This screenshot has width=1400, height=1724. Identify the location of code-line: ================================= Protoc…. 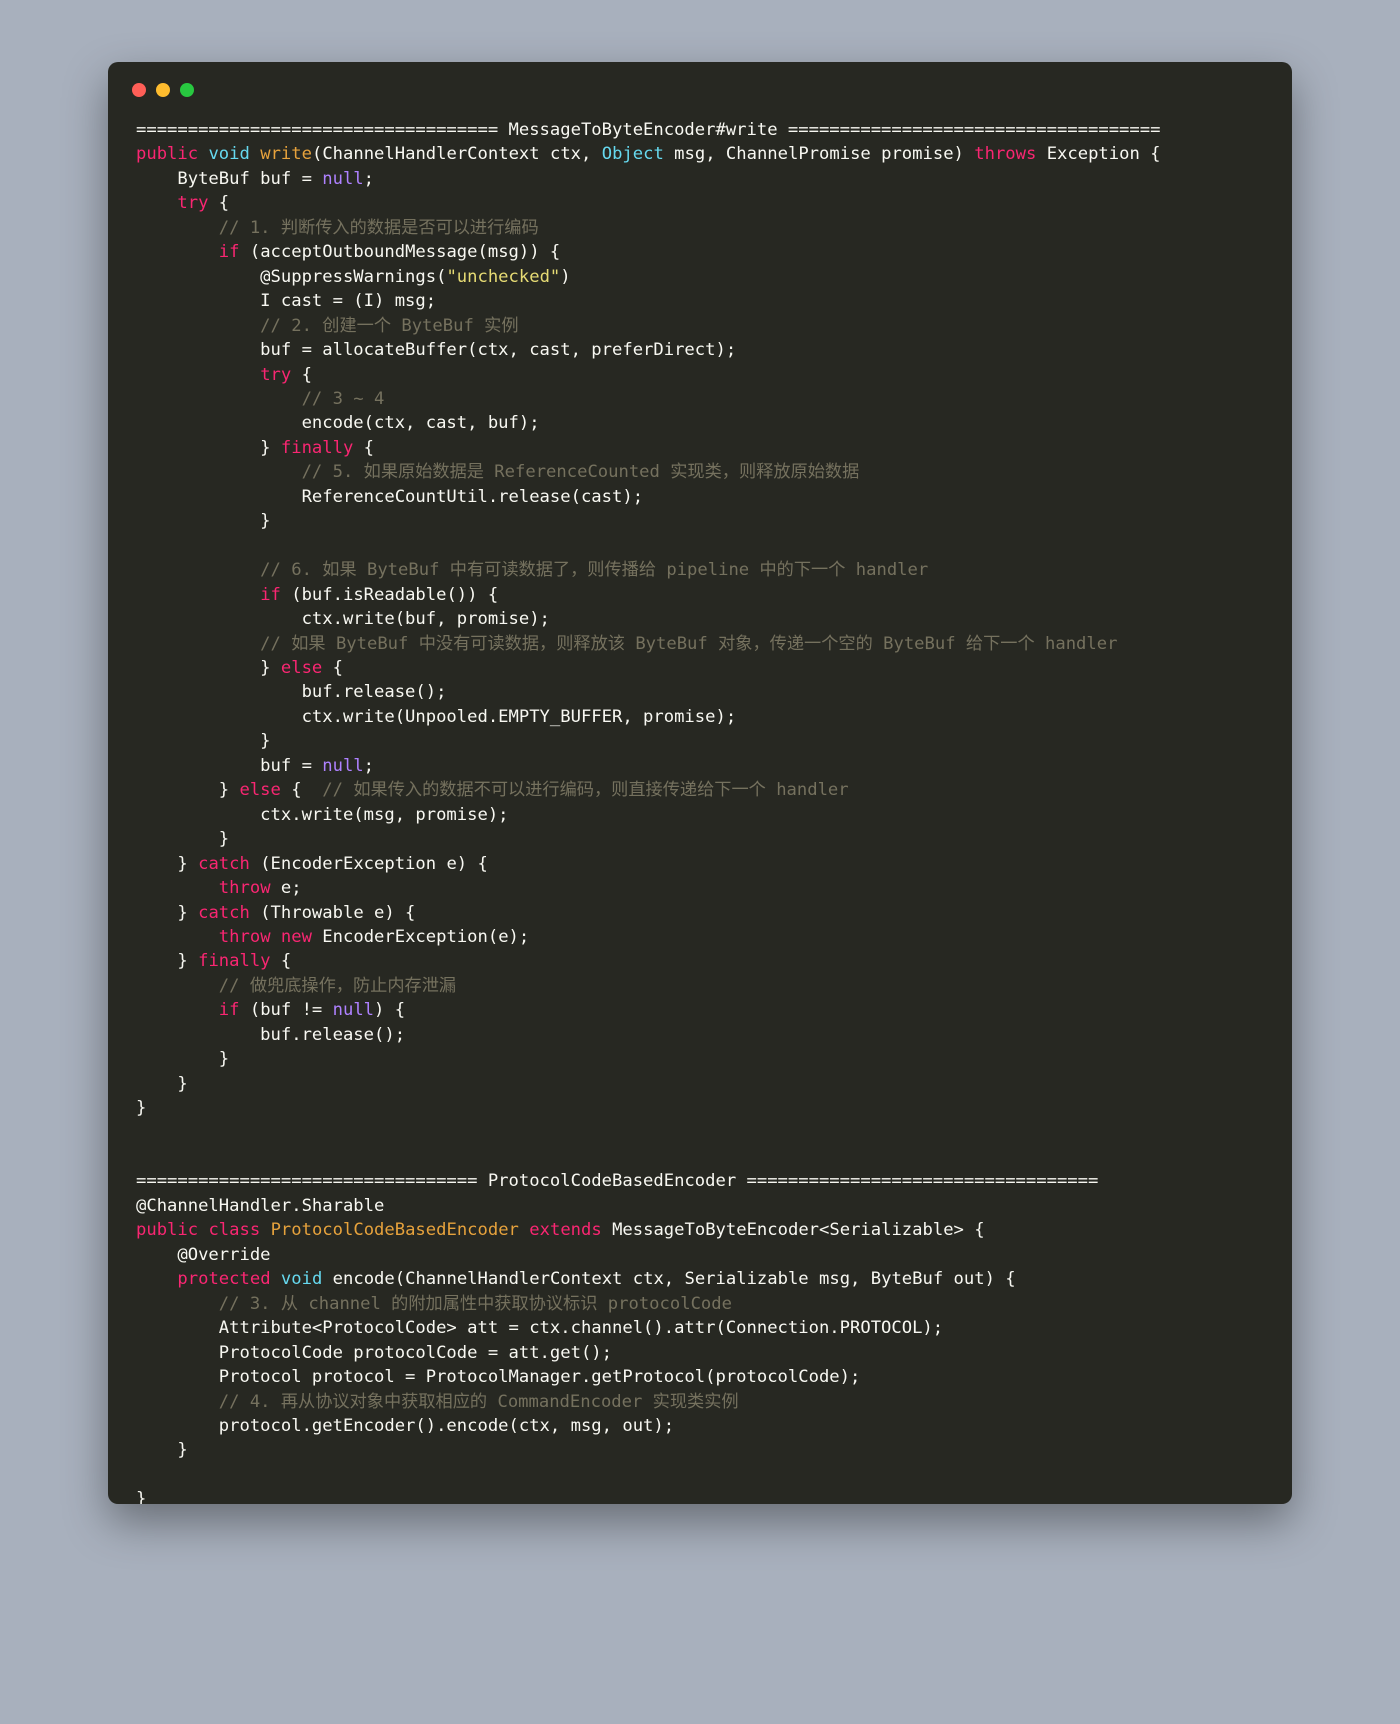
(703, 1181).